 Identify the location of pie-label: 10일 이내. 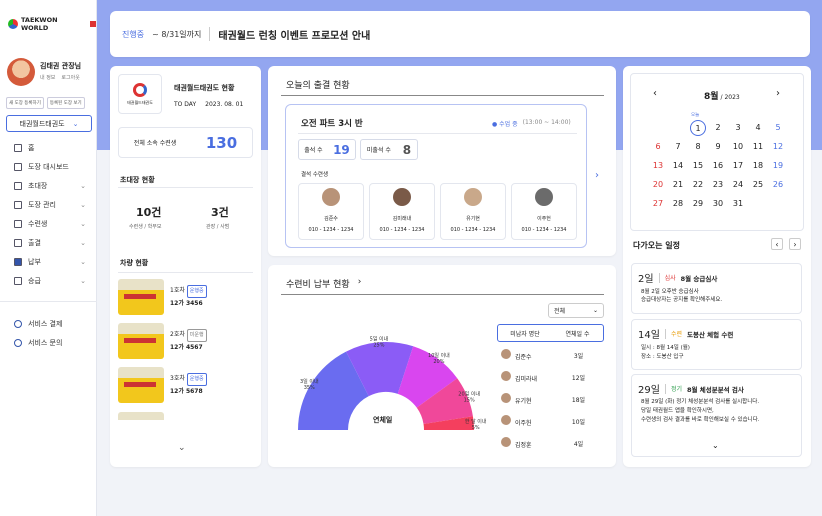
(439, 355).